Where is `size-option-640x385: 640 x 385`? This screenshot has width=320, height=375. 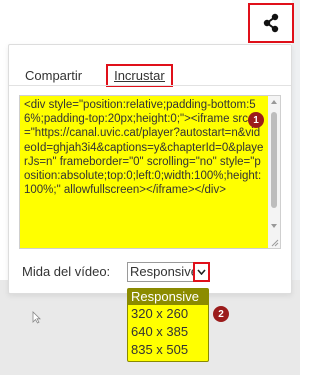 size-option-640x385: 640 x 385 is located at coordinates (168, 332).